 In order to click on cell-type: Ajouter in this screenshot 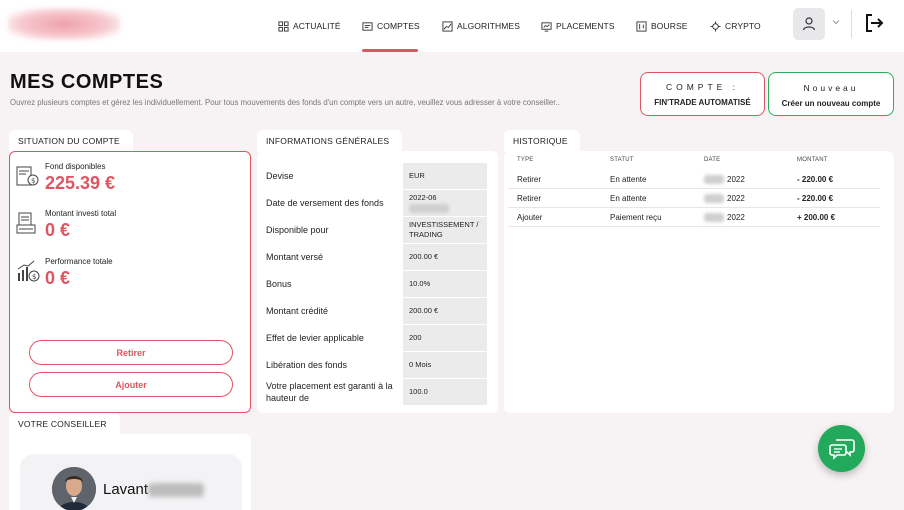, I will do `click(530, 217)`.